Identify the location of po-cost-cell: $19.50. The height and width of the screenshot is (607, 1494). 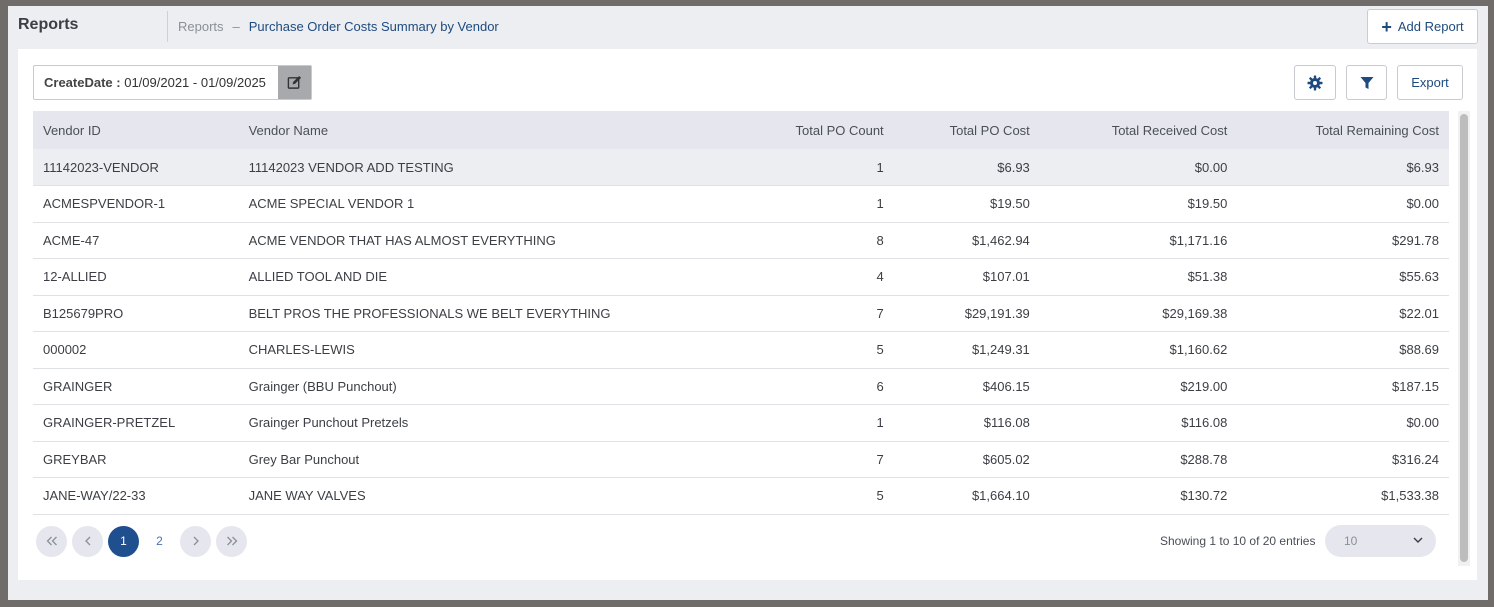
(966, 204).